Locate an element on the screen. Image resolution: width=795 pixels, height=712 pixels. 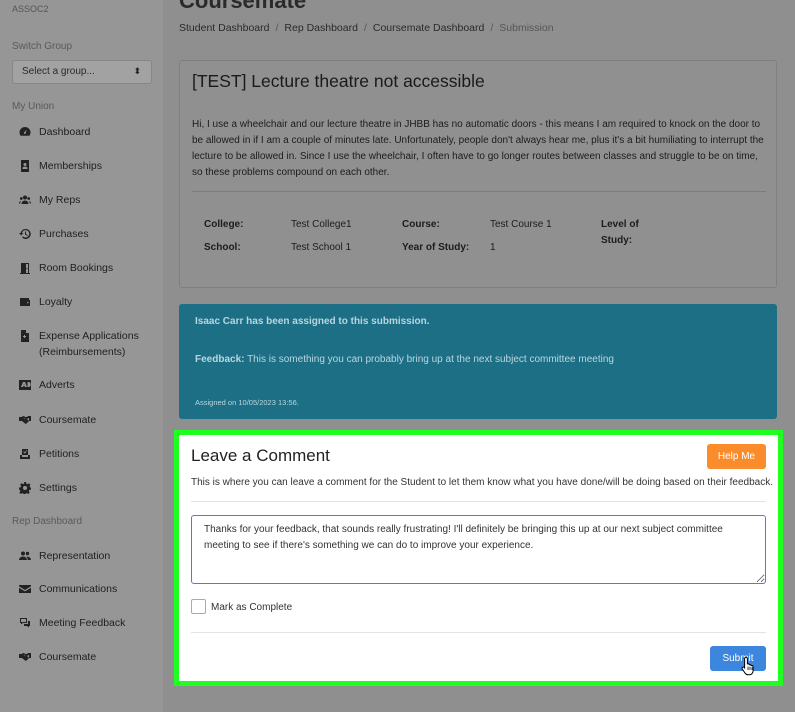
sort-caret-icon: ⬍ is located at coordinates (137, 71).